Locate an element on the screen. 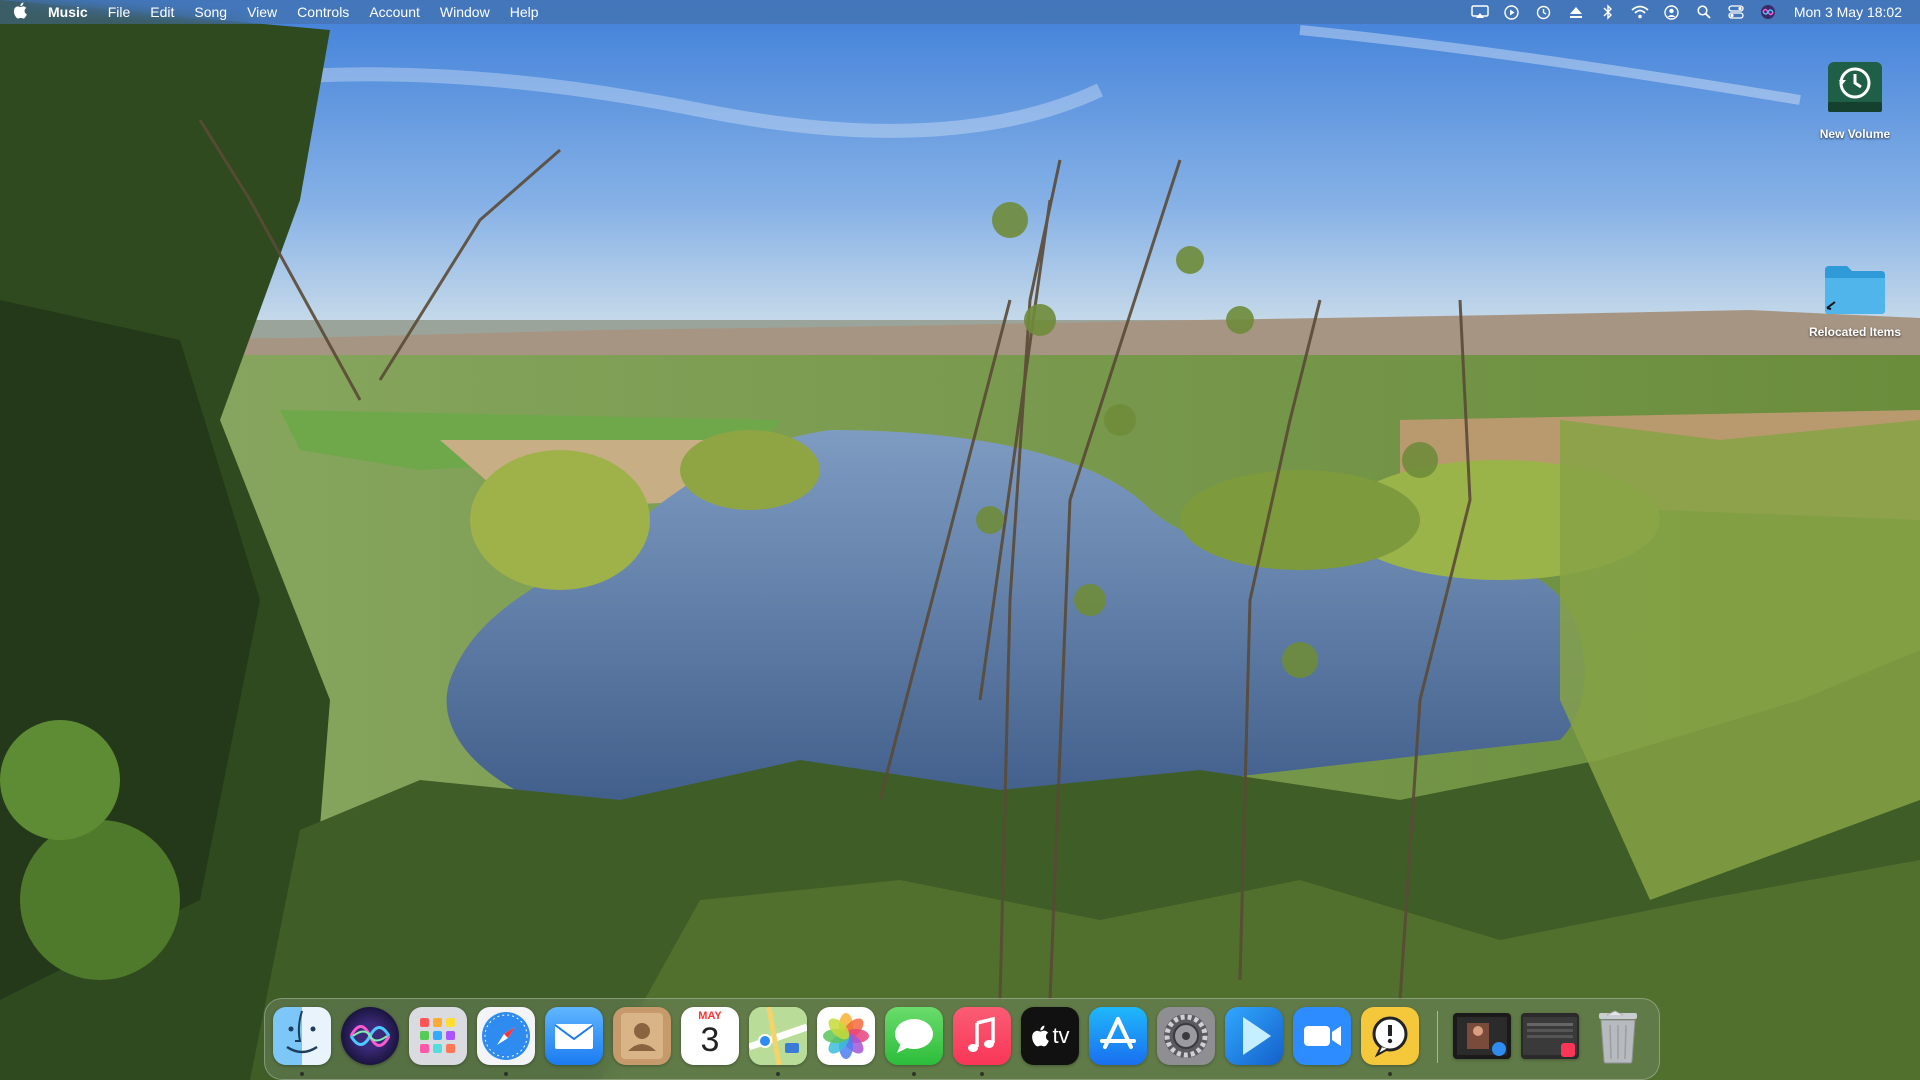 The width and height of the screenshot is (1920, 1080). folder-icon is located at coordinates (1855, 290).